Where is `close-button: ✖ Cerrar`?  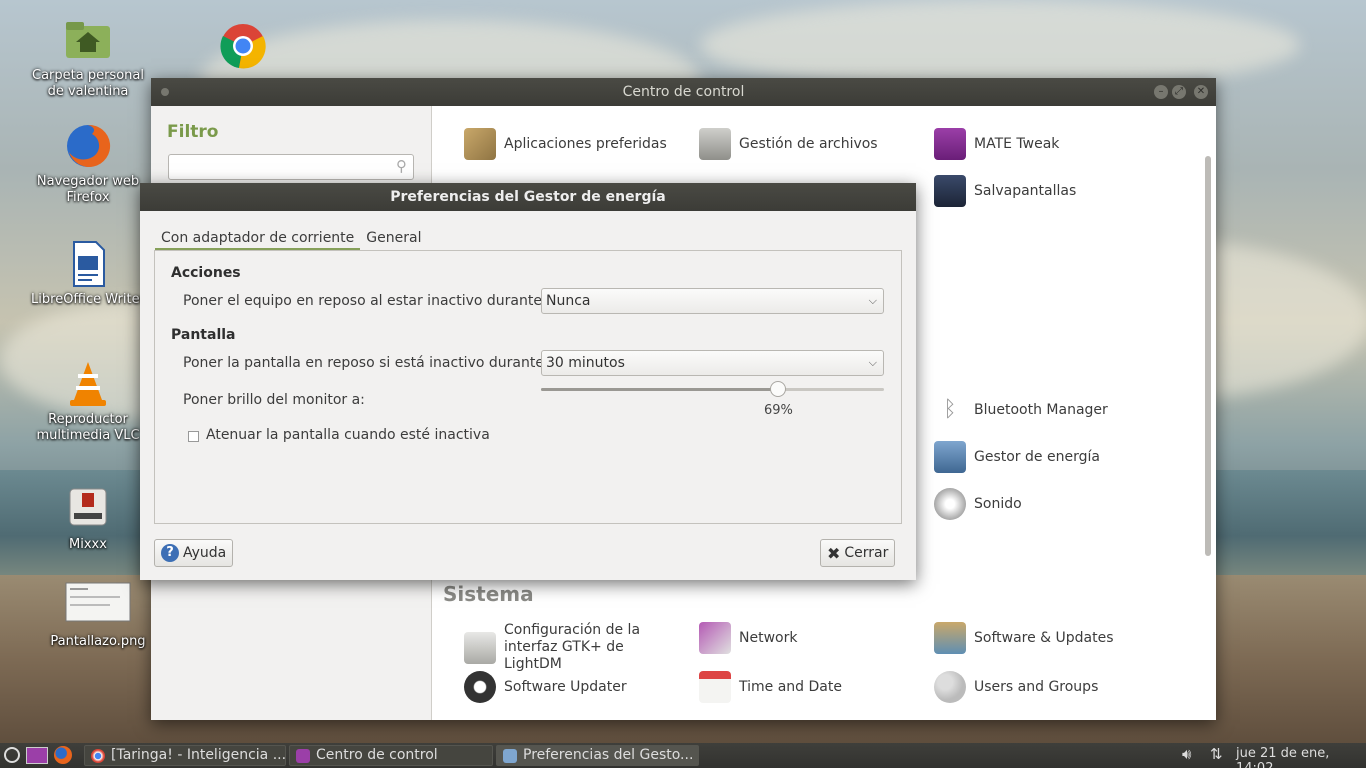 close-button: ✖ Cerrar is located at coordinates (858, 553).